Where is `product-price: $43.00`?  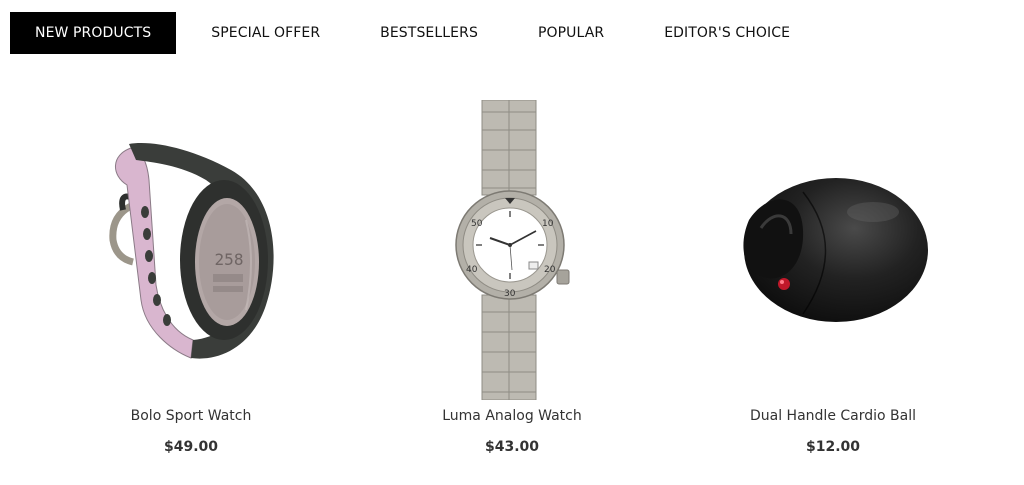
product-price: $43.00 is located at coordinates (512, 447).